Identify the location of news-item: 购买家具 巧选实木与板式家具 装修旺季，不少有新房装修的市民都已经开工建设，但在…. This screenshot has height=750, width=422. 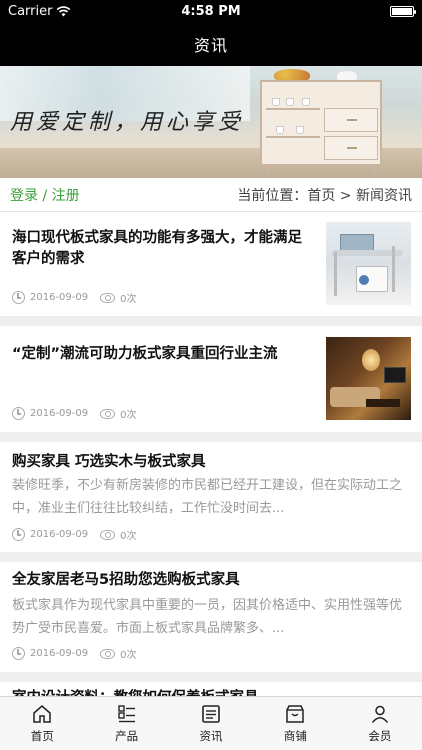
(211, 497).